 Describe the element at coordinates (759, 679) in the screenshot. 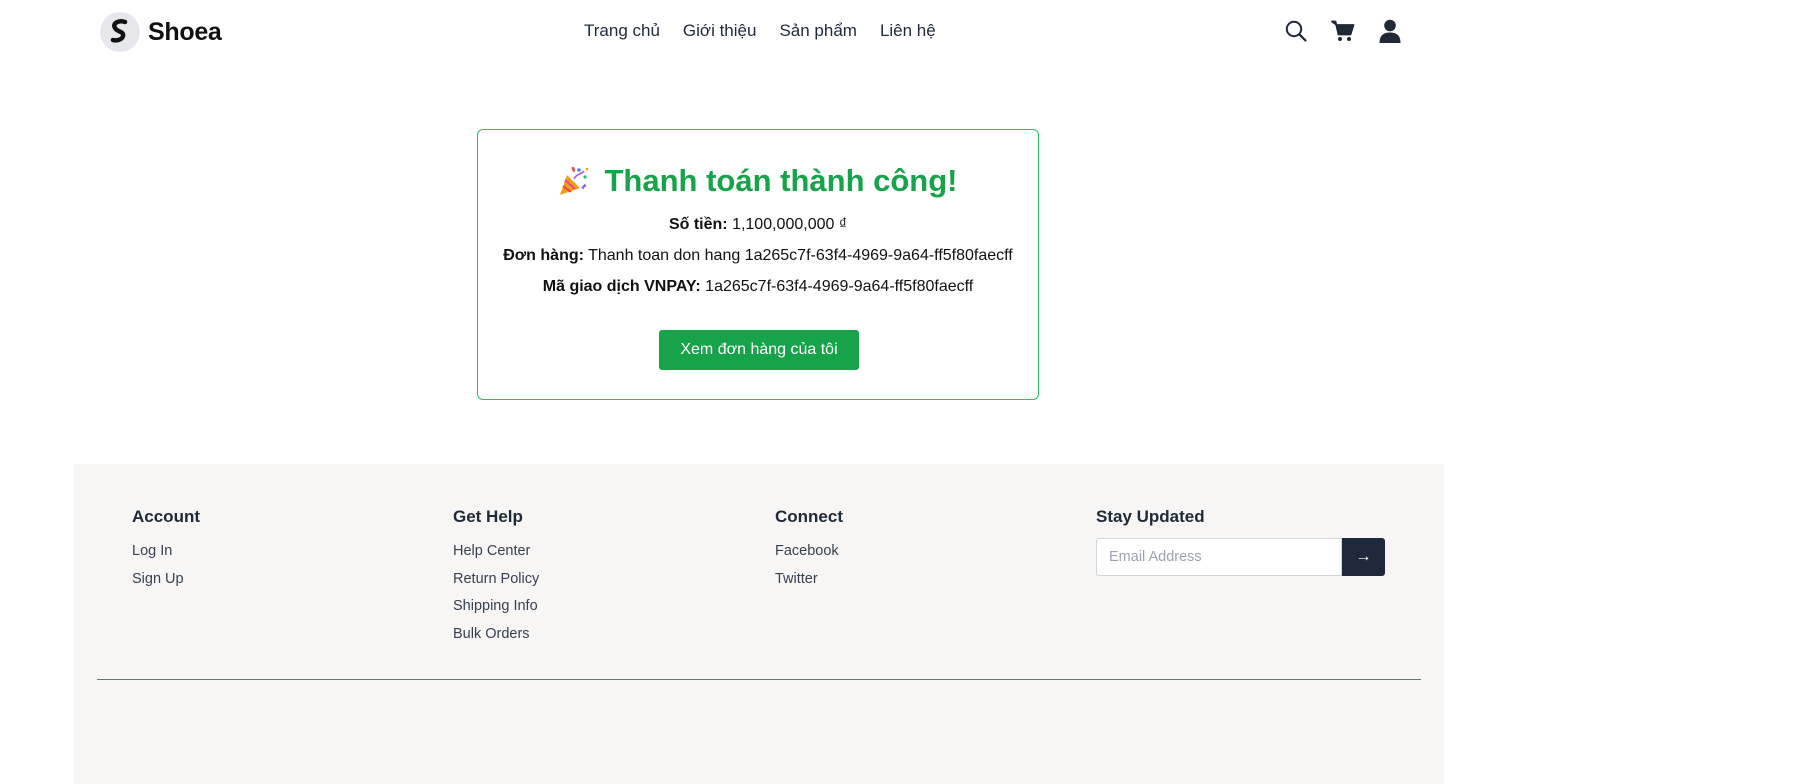

I see `footer-divider` at that location.